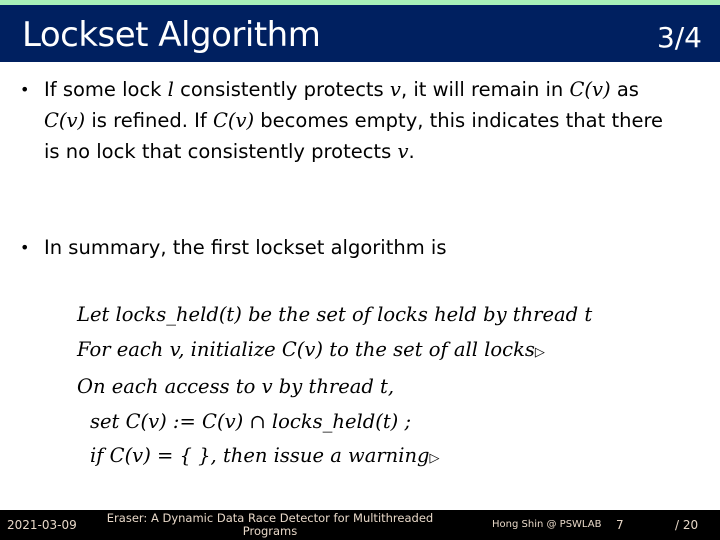  I want to click on slide-title: Lockset Algorithm, so click(171, 35).